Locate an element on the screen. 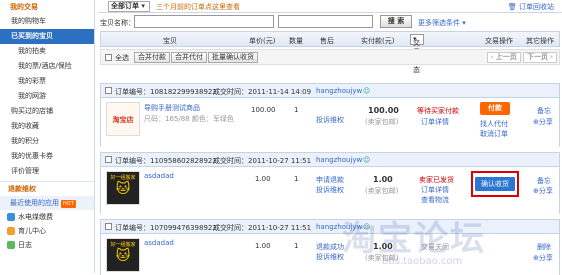 Image resolution: width=562 pixels, height=275 pixels. delete-link: 删除 is located at coordinates (544, 247).